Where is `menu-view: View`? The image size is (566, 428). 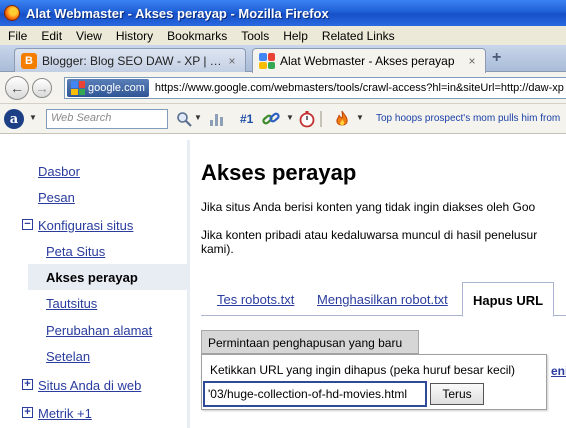
menu-view: View is located at coordinates (90, 36).